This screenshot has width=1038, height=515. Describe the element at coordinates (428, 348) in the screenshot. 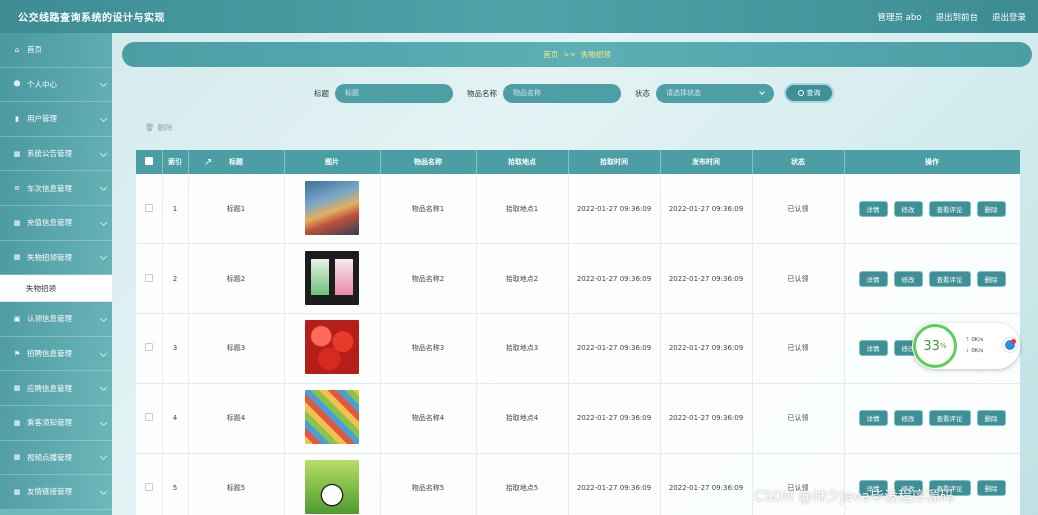

I see `item-name-cell: 物品名称3` at that location.